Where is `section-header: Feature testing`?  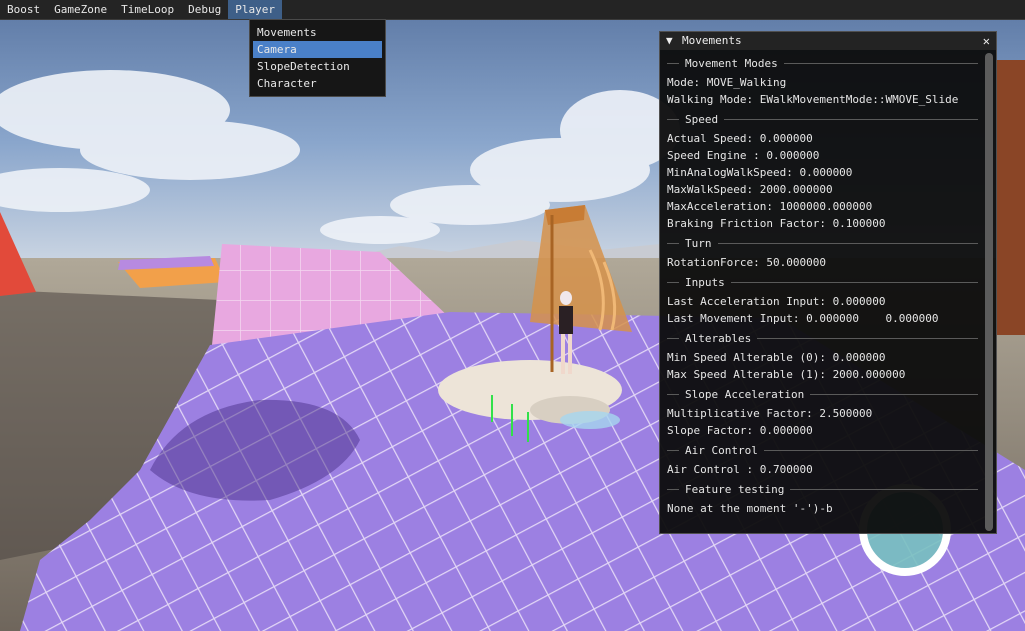 section-header: Feature testing is located at coordinates (822, 489).